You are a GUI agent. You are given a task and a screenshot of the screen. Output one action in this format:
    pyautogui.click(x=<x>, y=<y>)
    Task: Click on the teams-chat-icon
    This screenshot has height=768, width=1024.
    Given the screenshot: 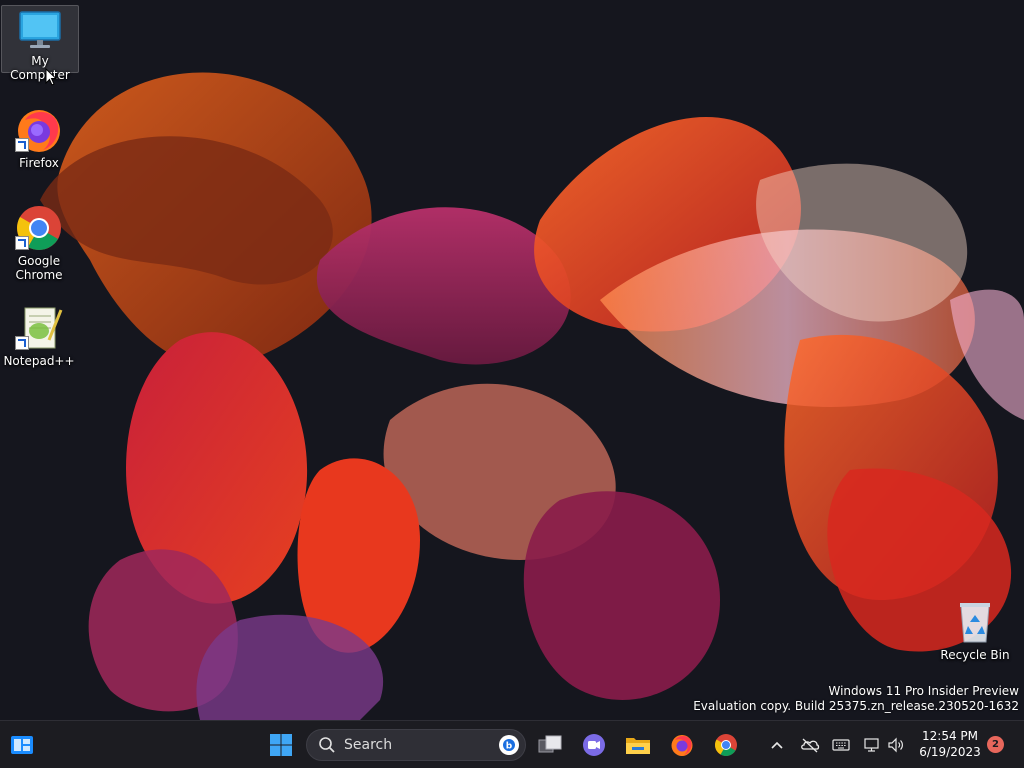 What is the action you would take?
    pyautogui.click(x=594, y=745)
    